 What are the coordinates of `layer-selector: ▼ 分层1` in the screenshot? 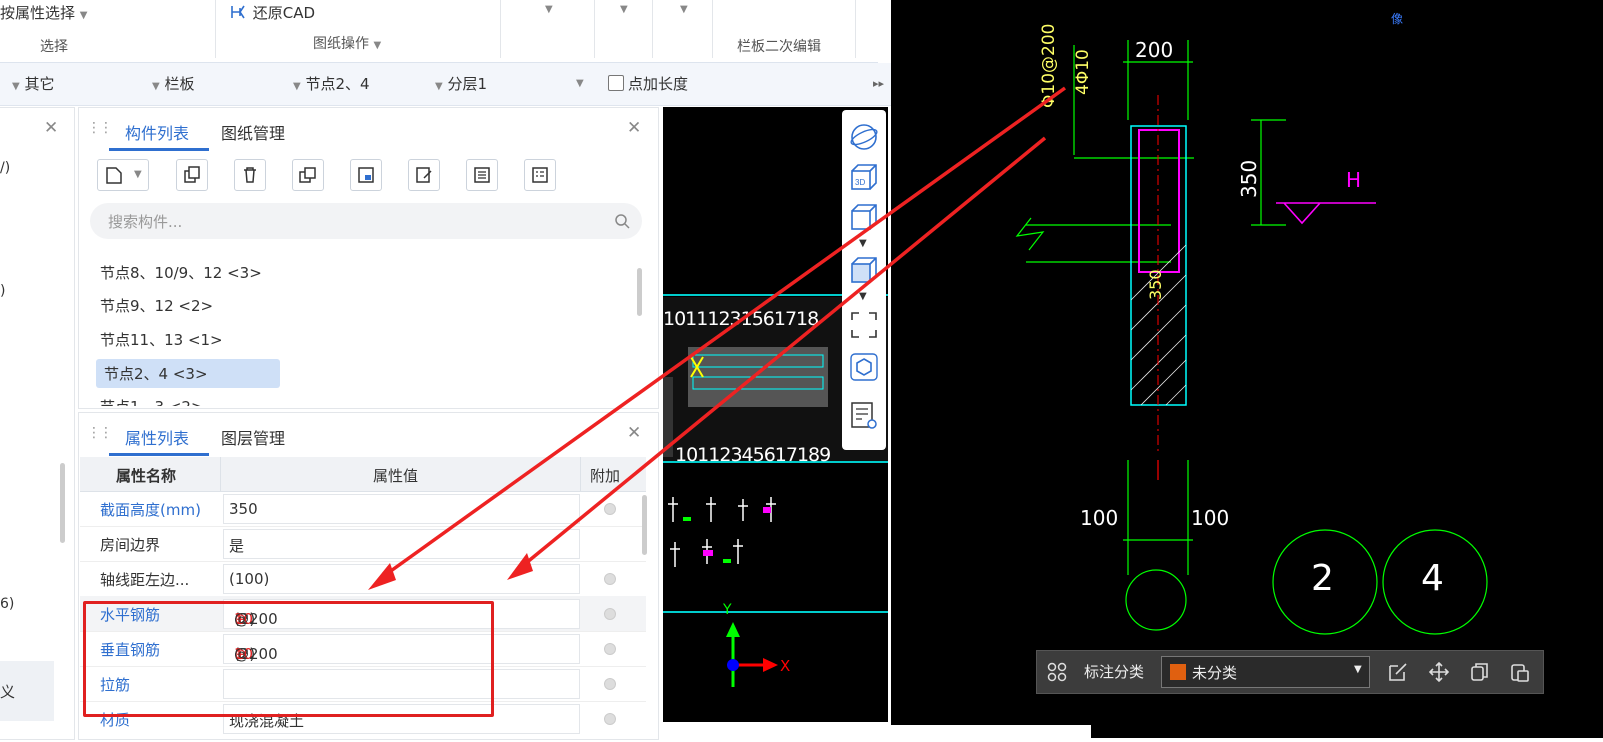 It's located at (461, 83).